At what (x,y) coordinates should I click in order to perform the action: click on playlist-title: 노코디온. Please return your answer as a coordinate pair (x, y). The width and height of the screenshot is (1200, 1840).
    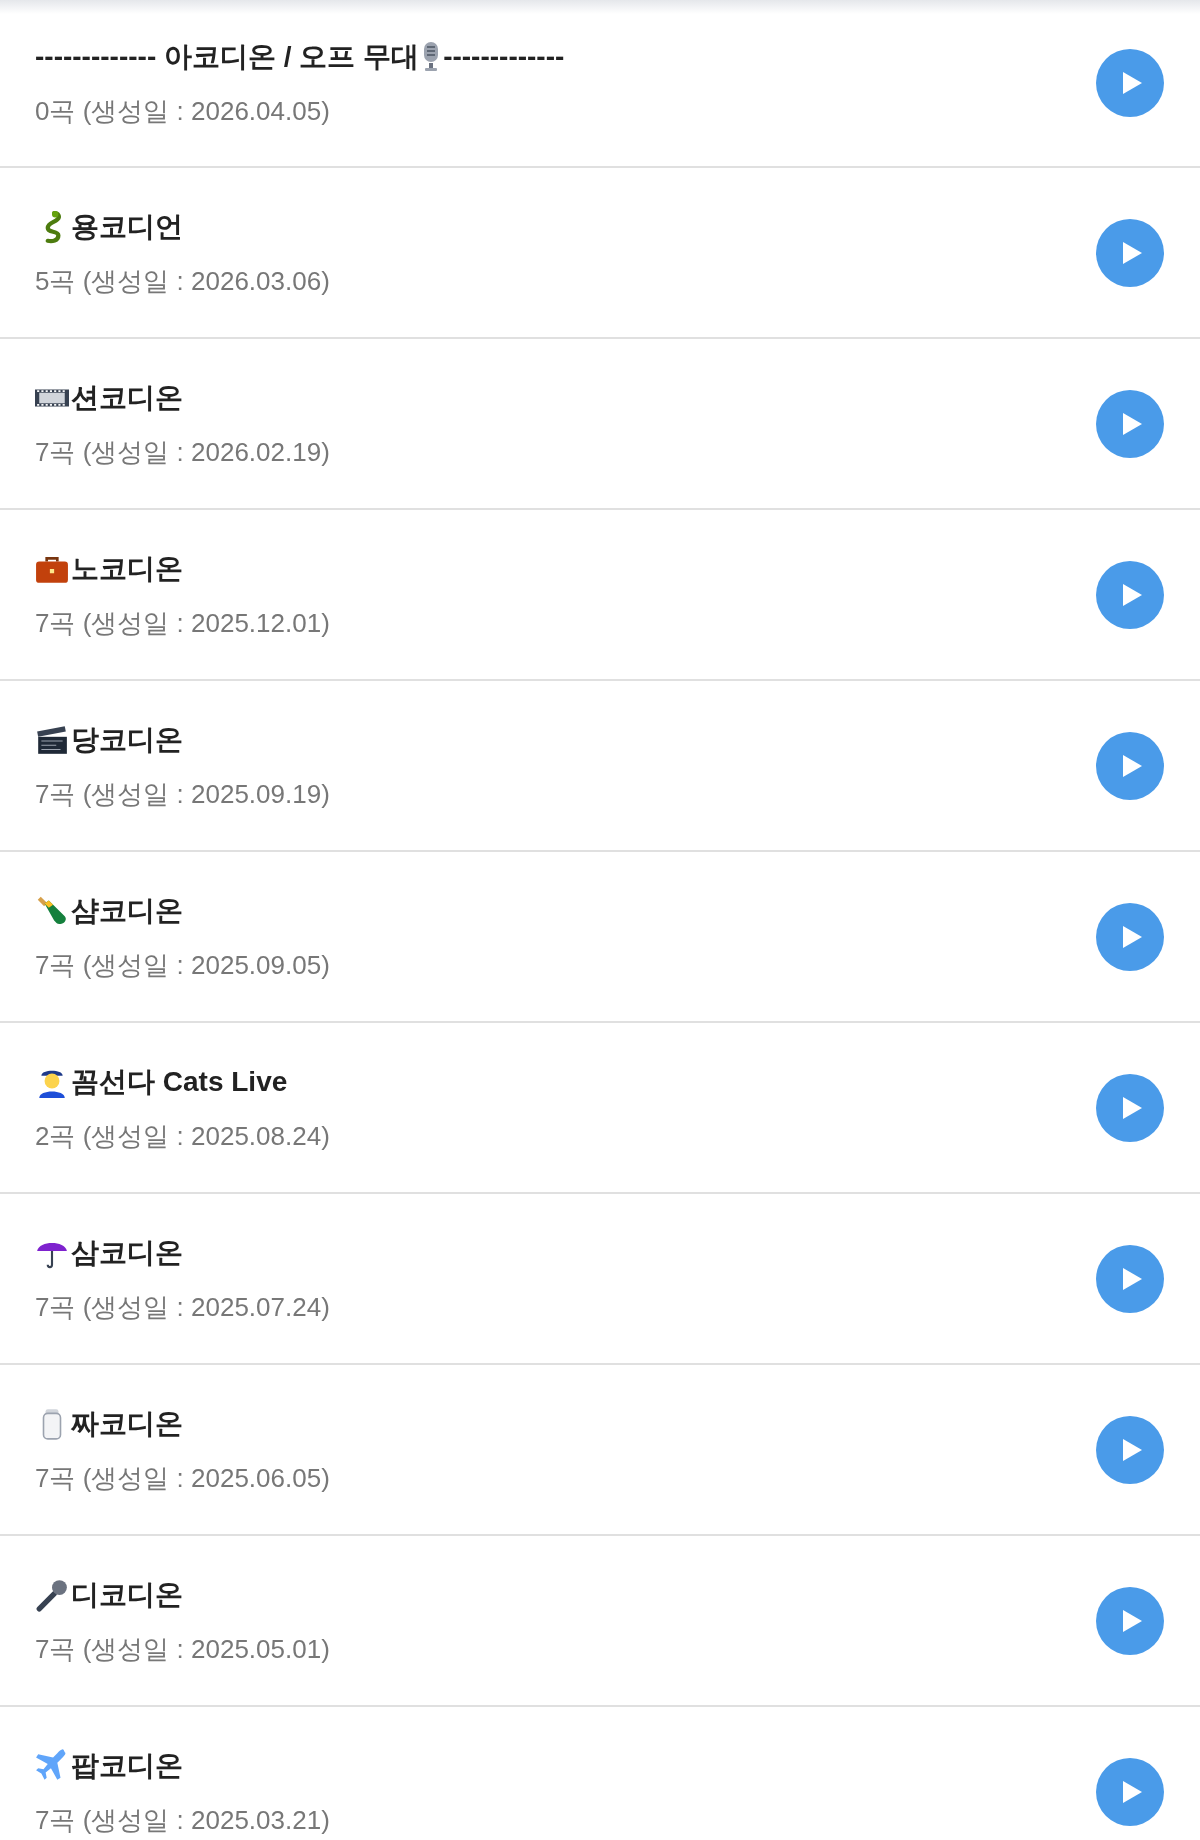
    Looking at the image, I should click on (127, 568).